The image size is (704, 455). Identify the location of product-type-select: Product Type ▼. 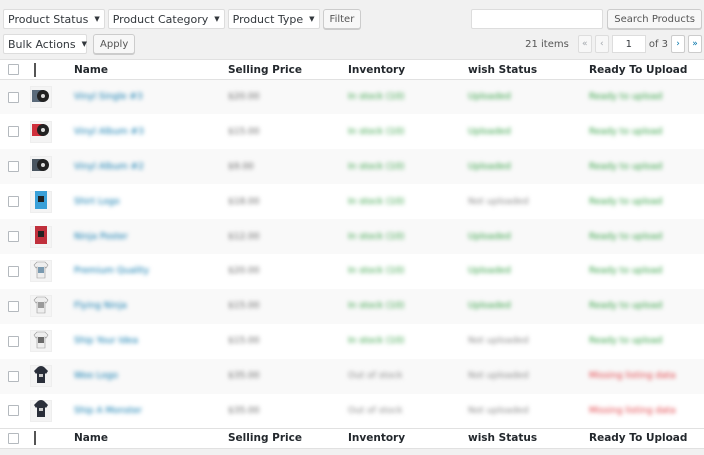
(273, 19).